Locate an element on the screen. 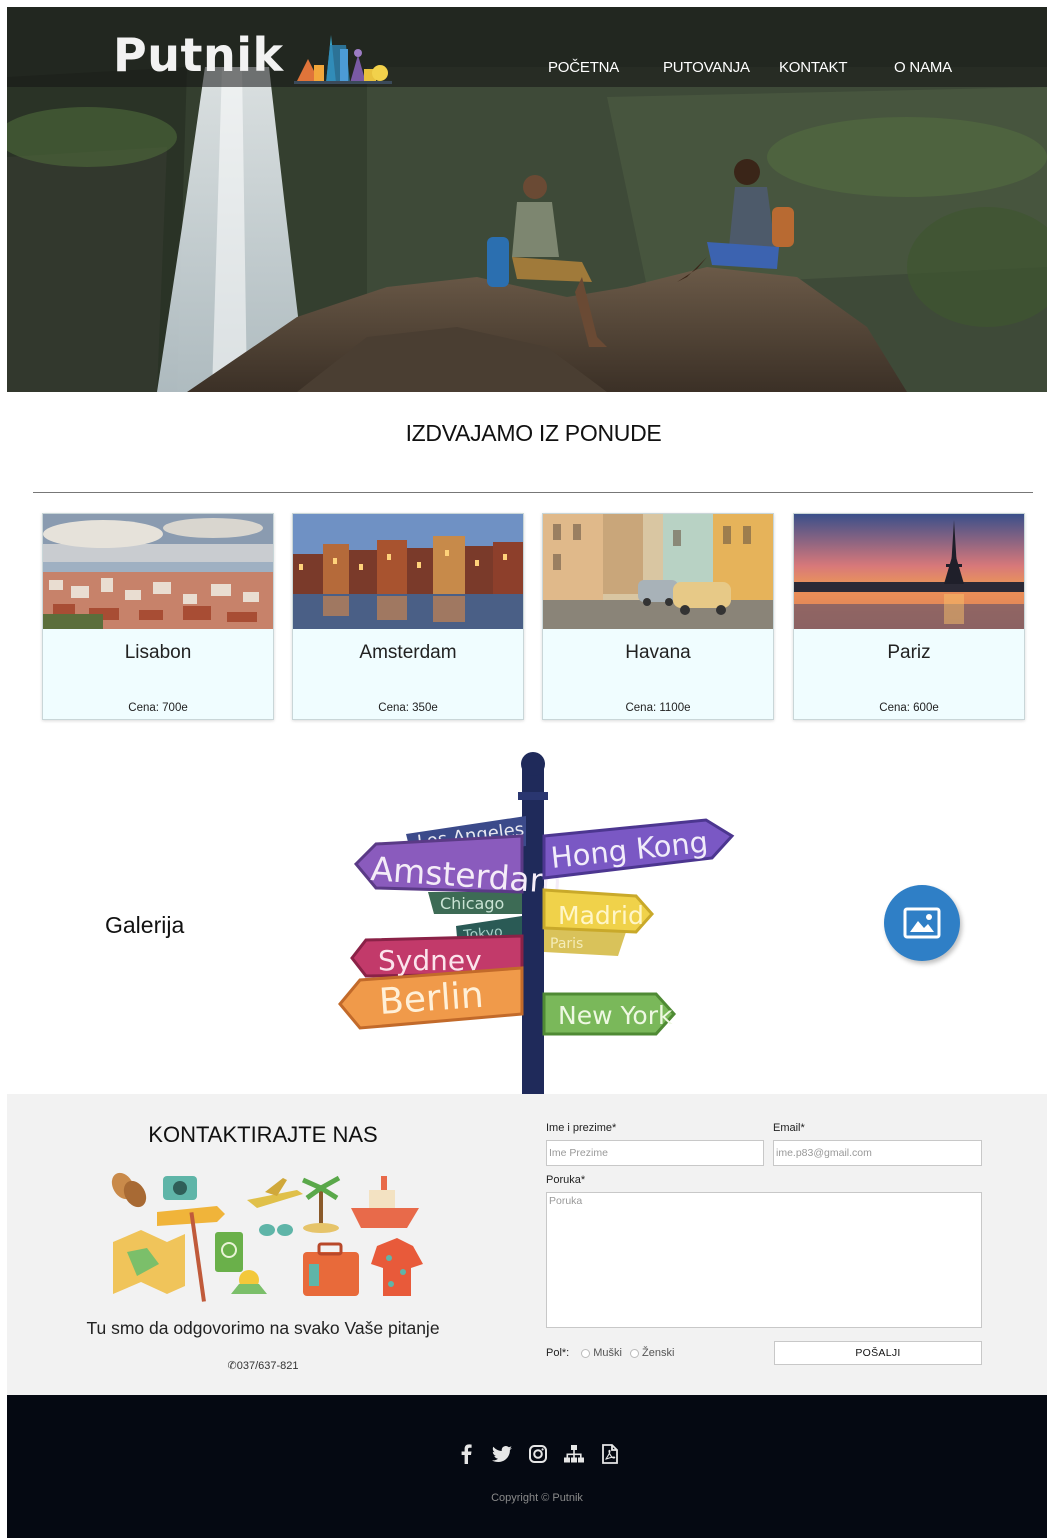 The width and height of the screenshot is (1047, 1538). logo-text: Putnik is located at coordinates (198, 55).